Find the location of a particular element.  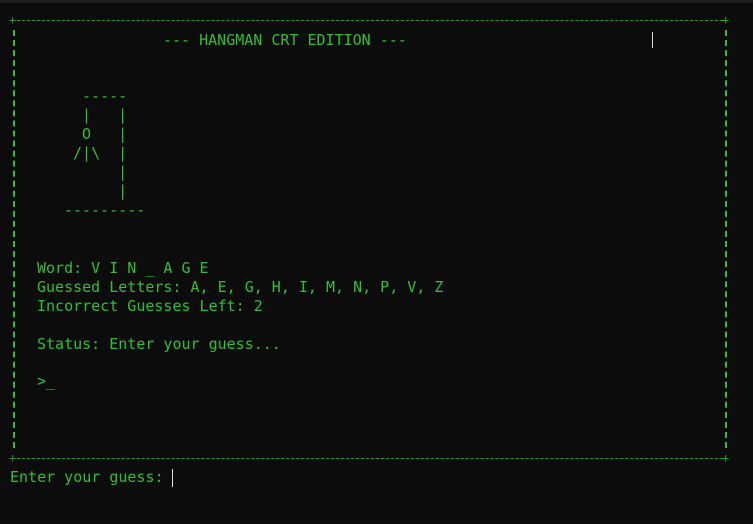

frame-left-border is located at coordinates (14, 239).